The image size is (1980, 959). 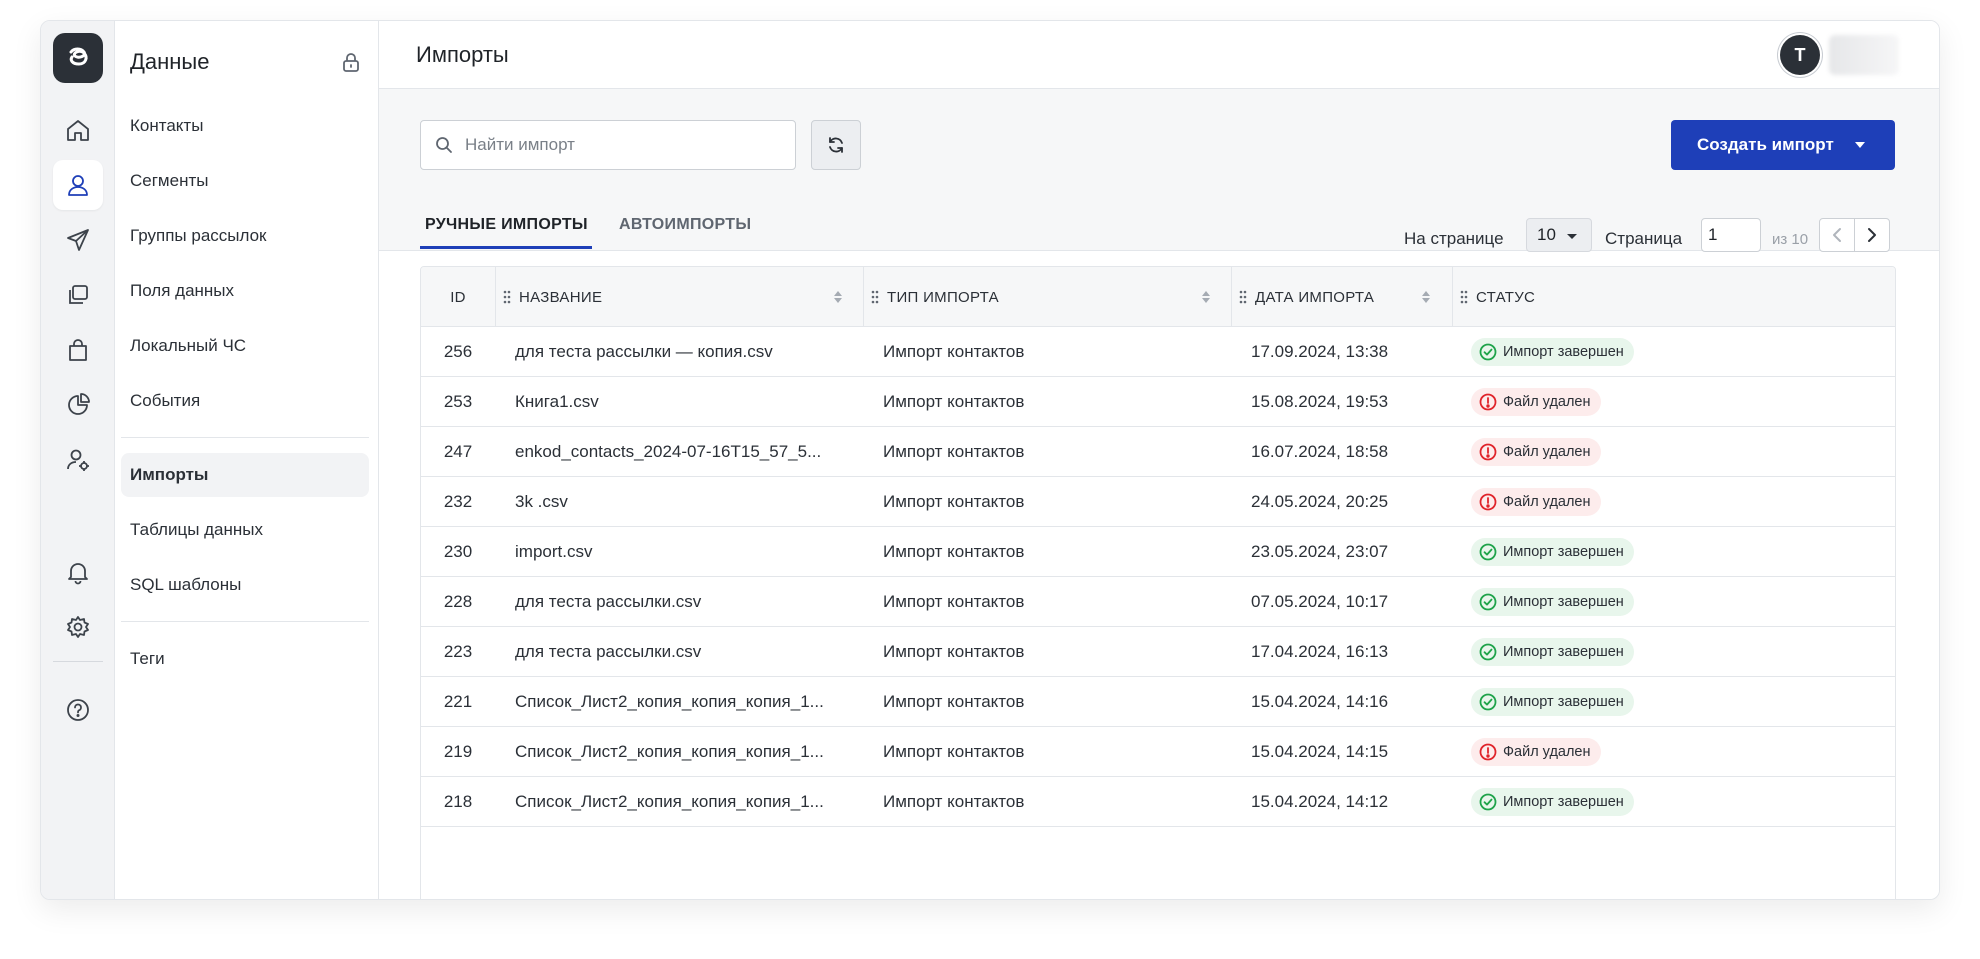 What do you see at coordinates (685, 402) in the screenshot?
I see `row-name: Книга1.csv` at bounding box center [685, 402].